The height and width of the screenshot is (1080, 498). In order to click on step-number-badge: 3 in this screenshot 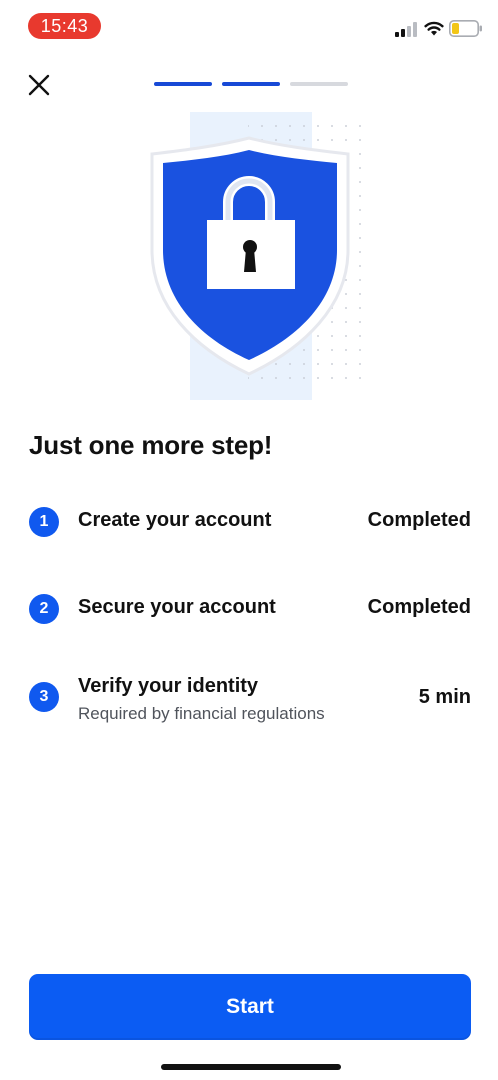, I will do `click(44, 697)`.